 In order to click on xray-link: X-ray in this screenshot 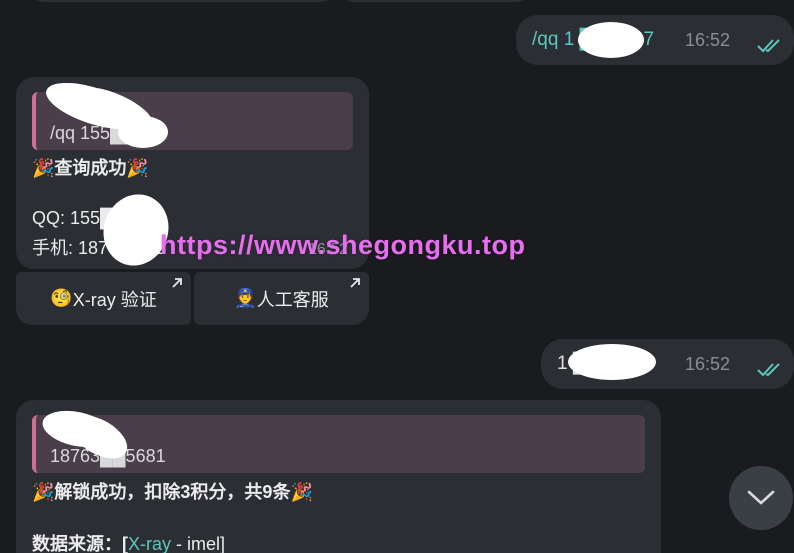, I will do `click(149, 543)`.